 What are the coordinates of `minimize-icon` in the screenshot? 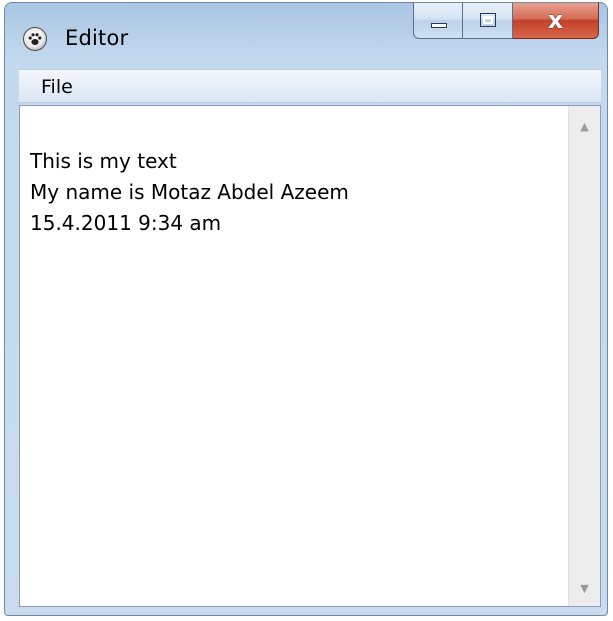 It's located at (439, 25).